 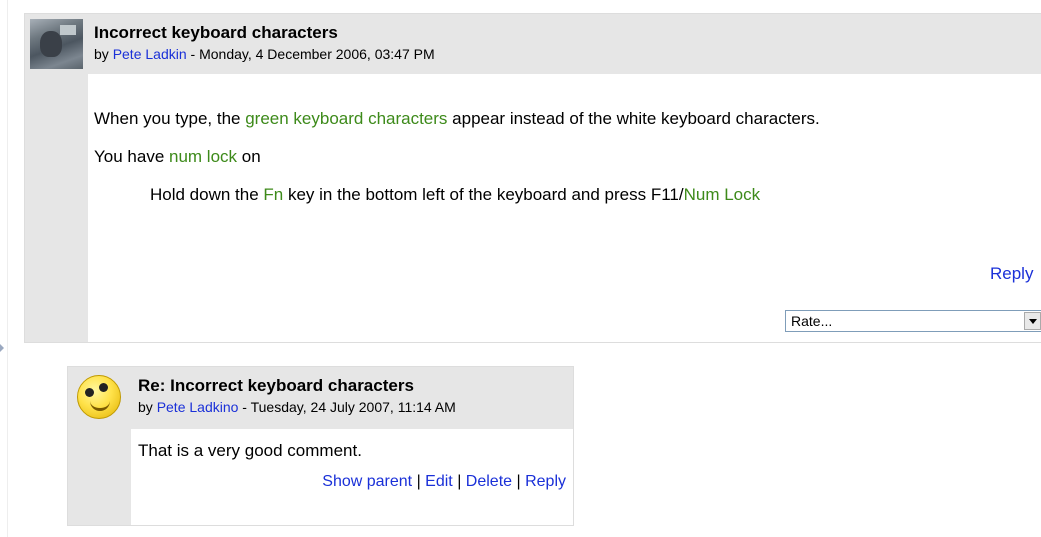 I want to click on glossary-link-num-lock-key: Num Lock, so click(x=722, y=194).